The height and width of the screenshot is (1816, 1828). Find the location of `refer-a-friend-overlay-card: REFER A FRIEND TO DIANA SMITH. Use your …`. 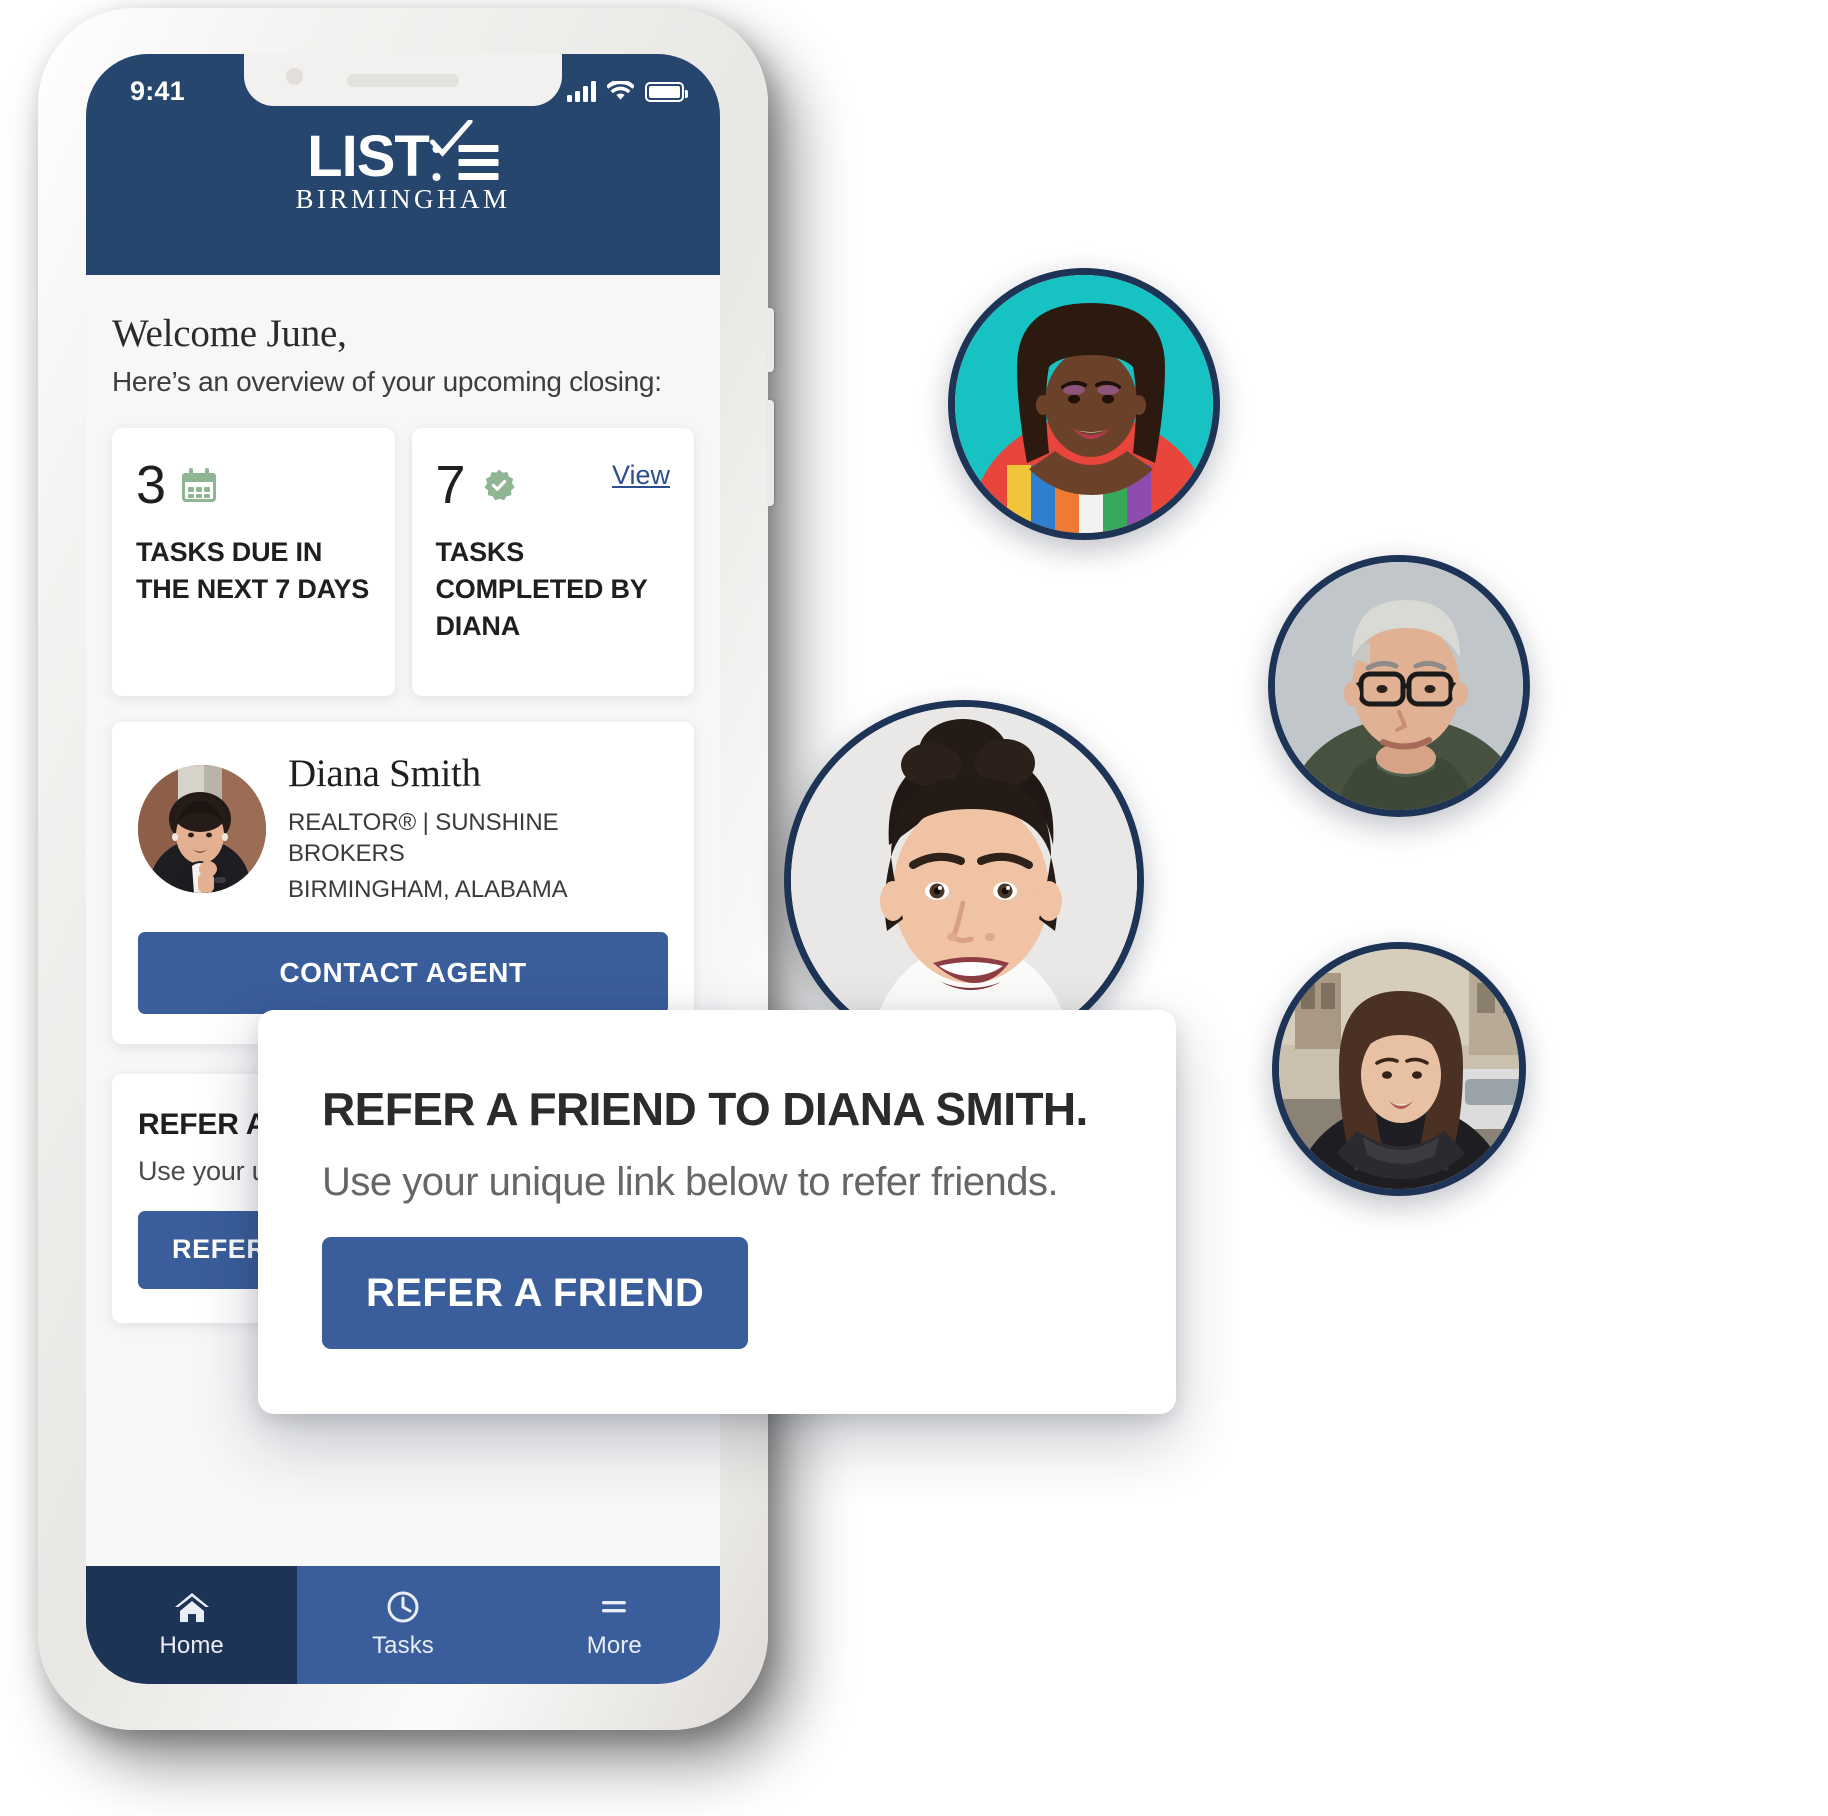

refer-a-friend-overlay-card: REFER A FRIEND TO DIANA SMITH. Use your … is located at coordinates (717, 1212).